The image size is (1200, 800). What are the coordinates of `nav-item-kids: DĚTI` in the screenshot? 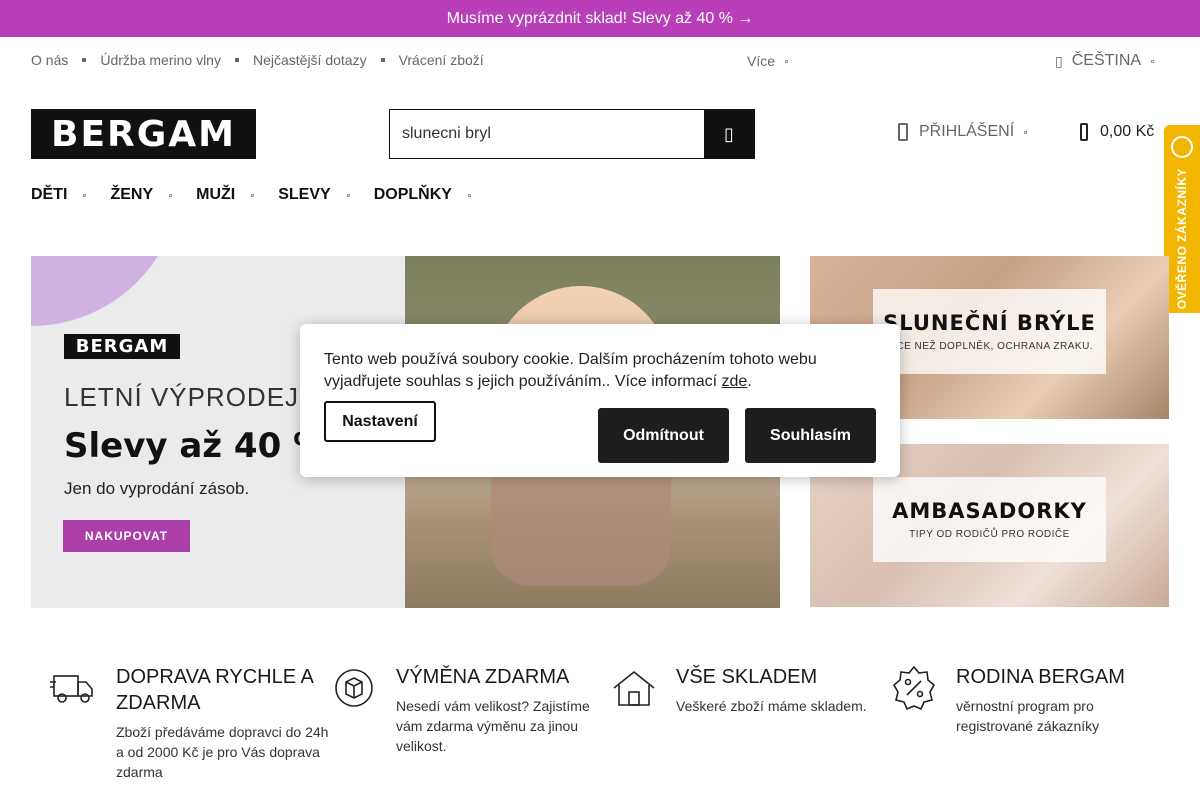 It's located at (59, 195).